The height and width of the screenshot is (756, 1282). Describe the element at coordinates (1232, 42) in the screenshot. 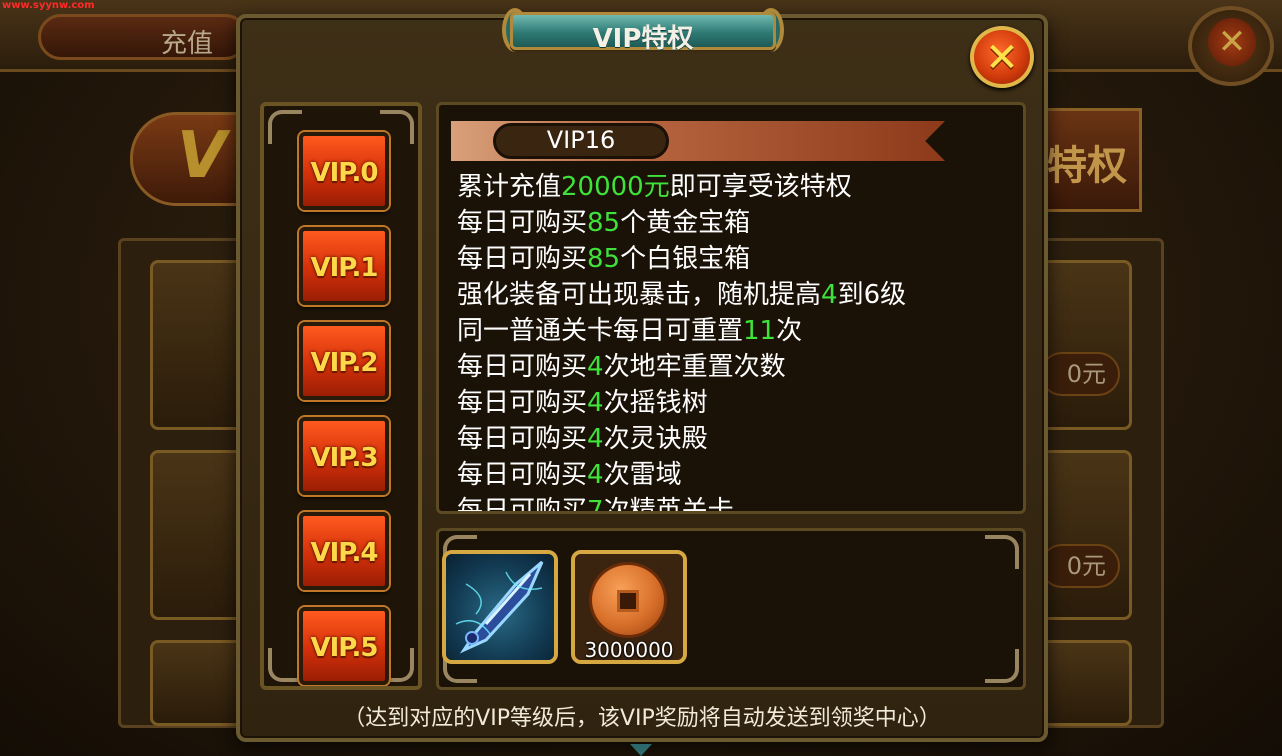

I see `background-close-icon: ✕` at that location.